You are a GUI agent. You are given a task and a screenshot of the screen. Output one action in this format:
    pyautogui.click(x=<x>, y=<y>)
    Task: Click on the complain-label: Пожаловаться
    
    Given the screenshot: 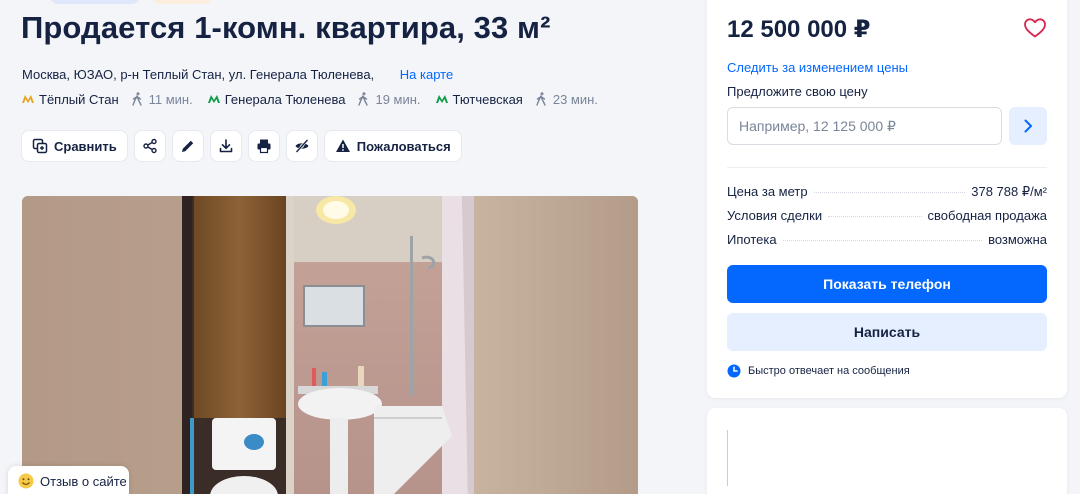 What is the action you would take?
    pyautogui.click(x=403, y=146)
    